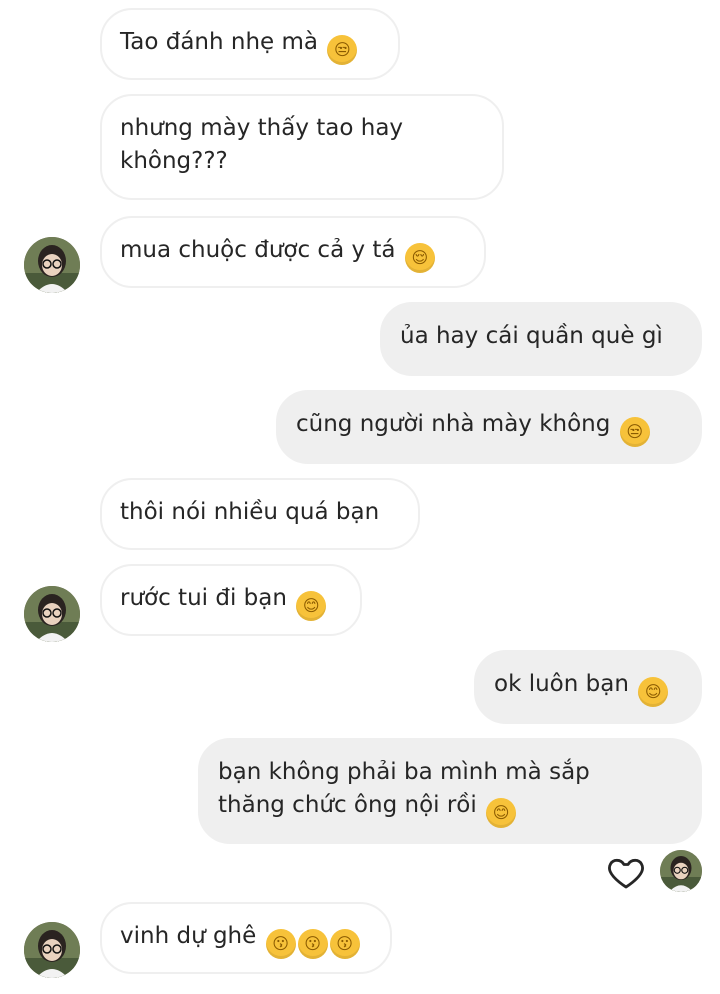  Describe the element at coordinates (302, 147) in the screenshot. I see `message-bubble-incoming: nhưng mày thấy tao hay không???` at that location.